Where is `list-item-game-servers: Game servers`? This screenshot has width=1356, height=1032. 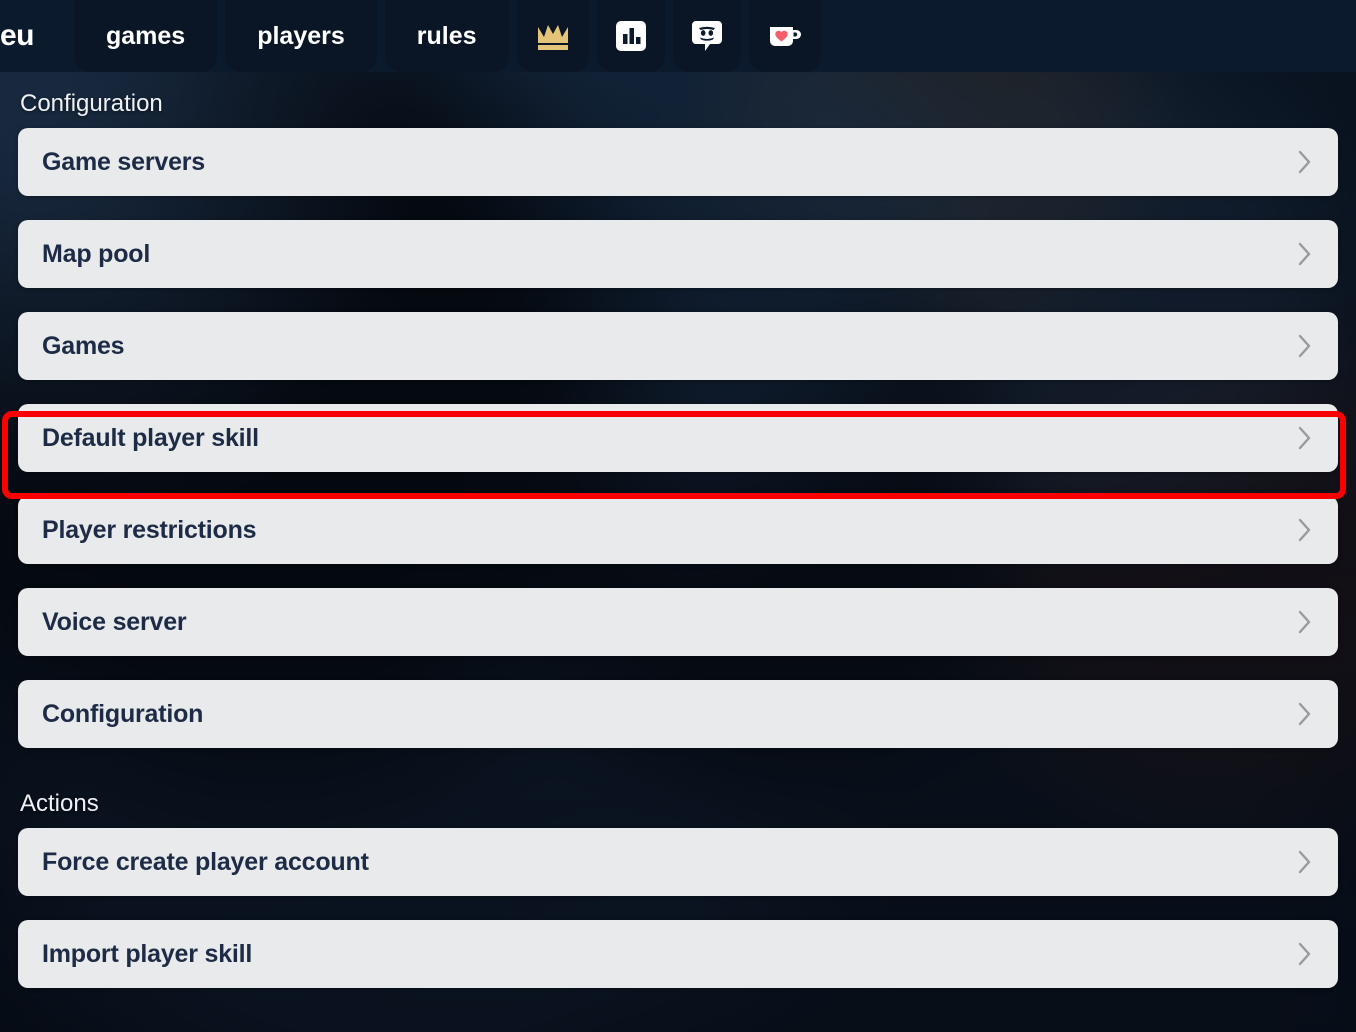
list-item-game-servers: Game servers is located at coordinates (678, 162).